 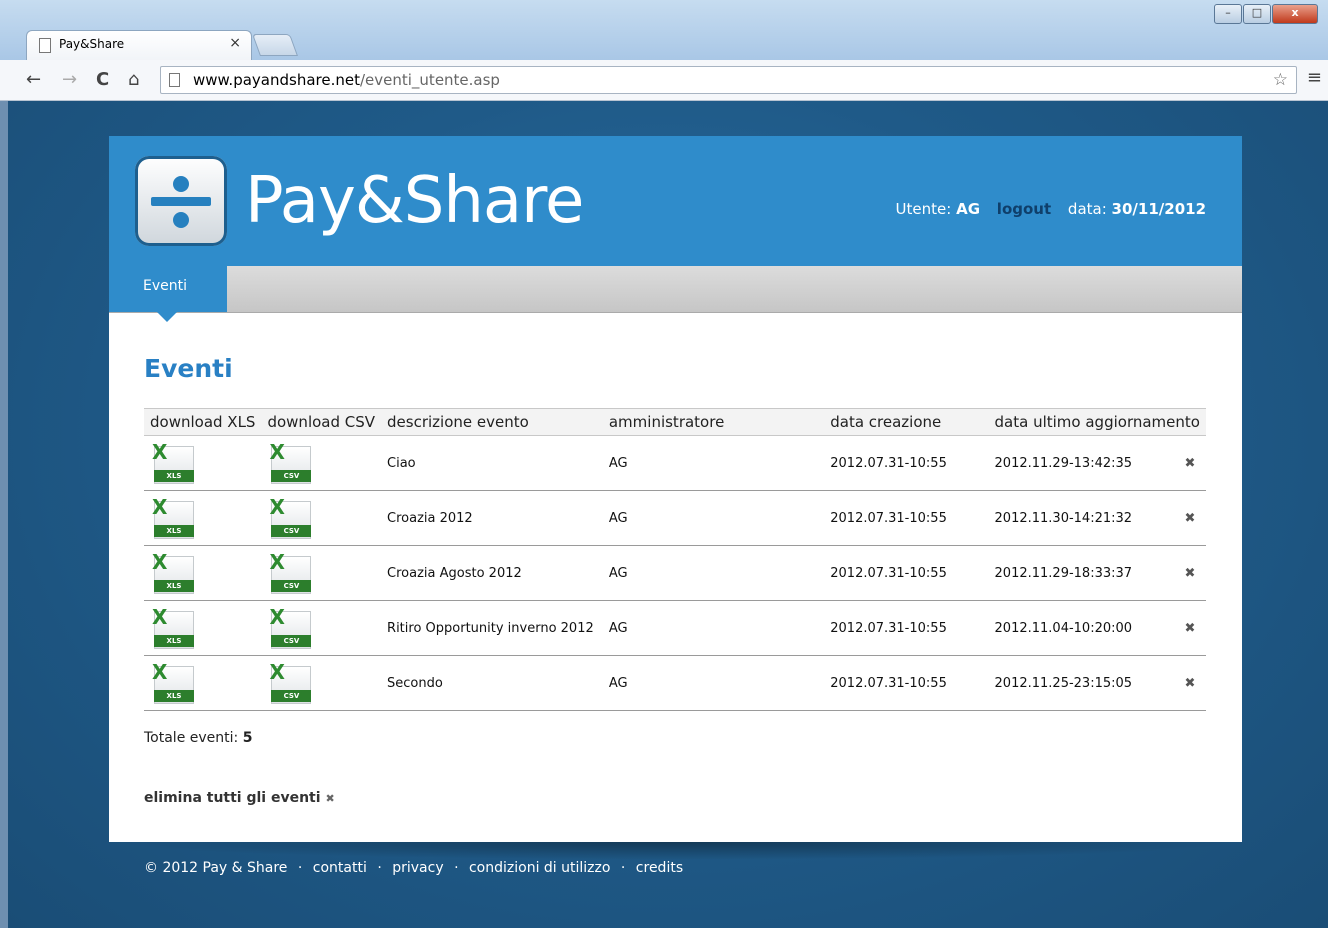 I want to click on user-info: Utente: AG logout data: 30/11/2012, so click(x=1051, y=209).